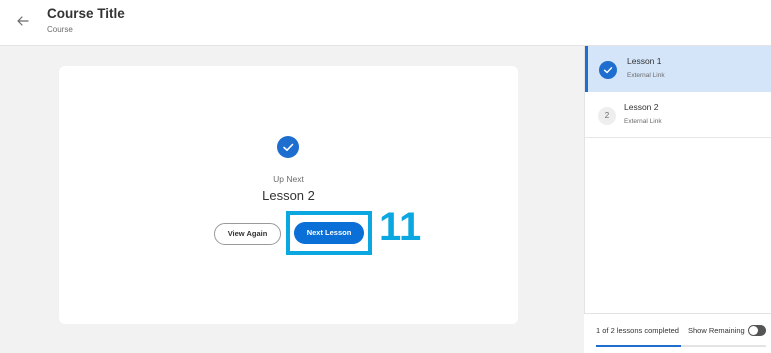  I want to click on lesson-item-2: 2 Lesson 2 External Link, so click(678, 115).